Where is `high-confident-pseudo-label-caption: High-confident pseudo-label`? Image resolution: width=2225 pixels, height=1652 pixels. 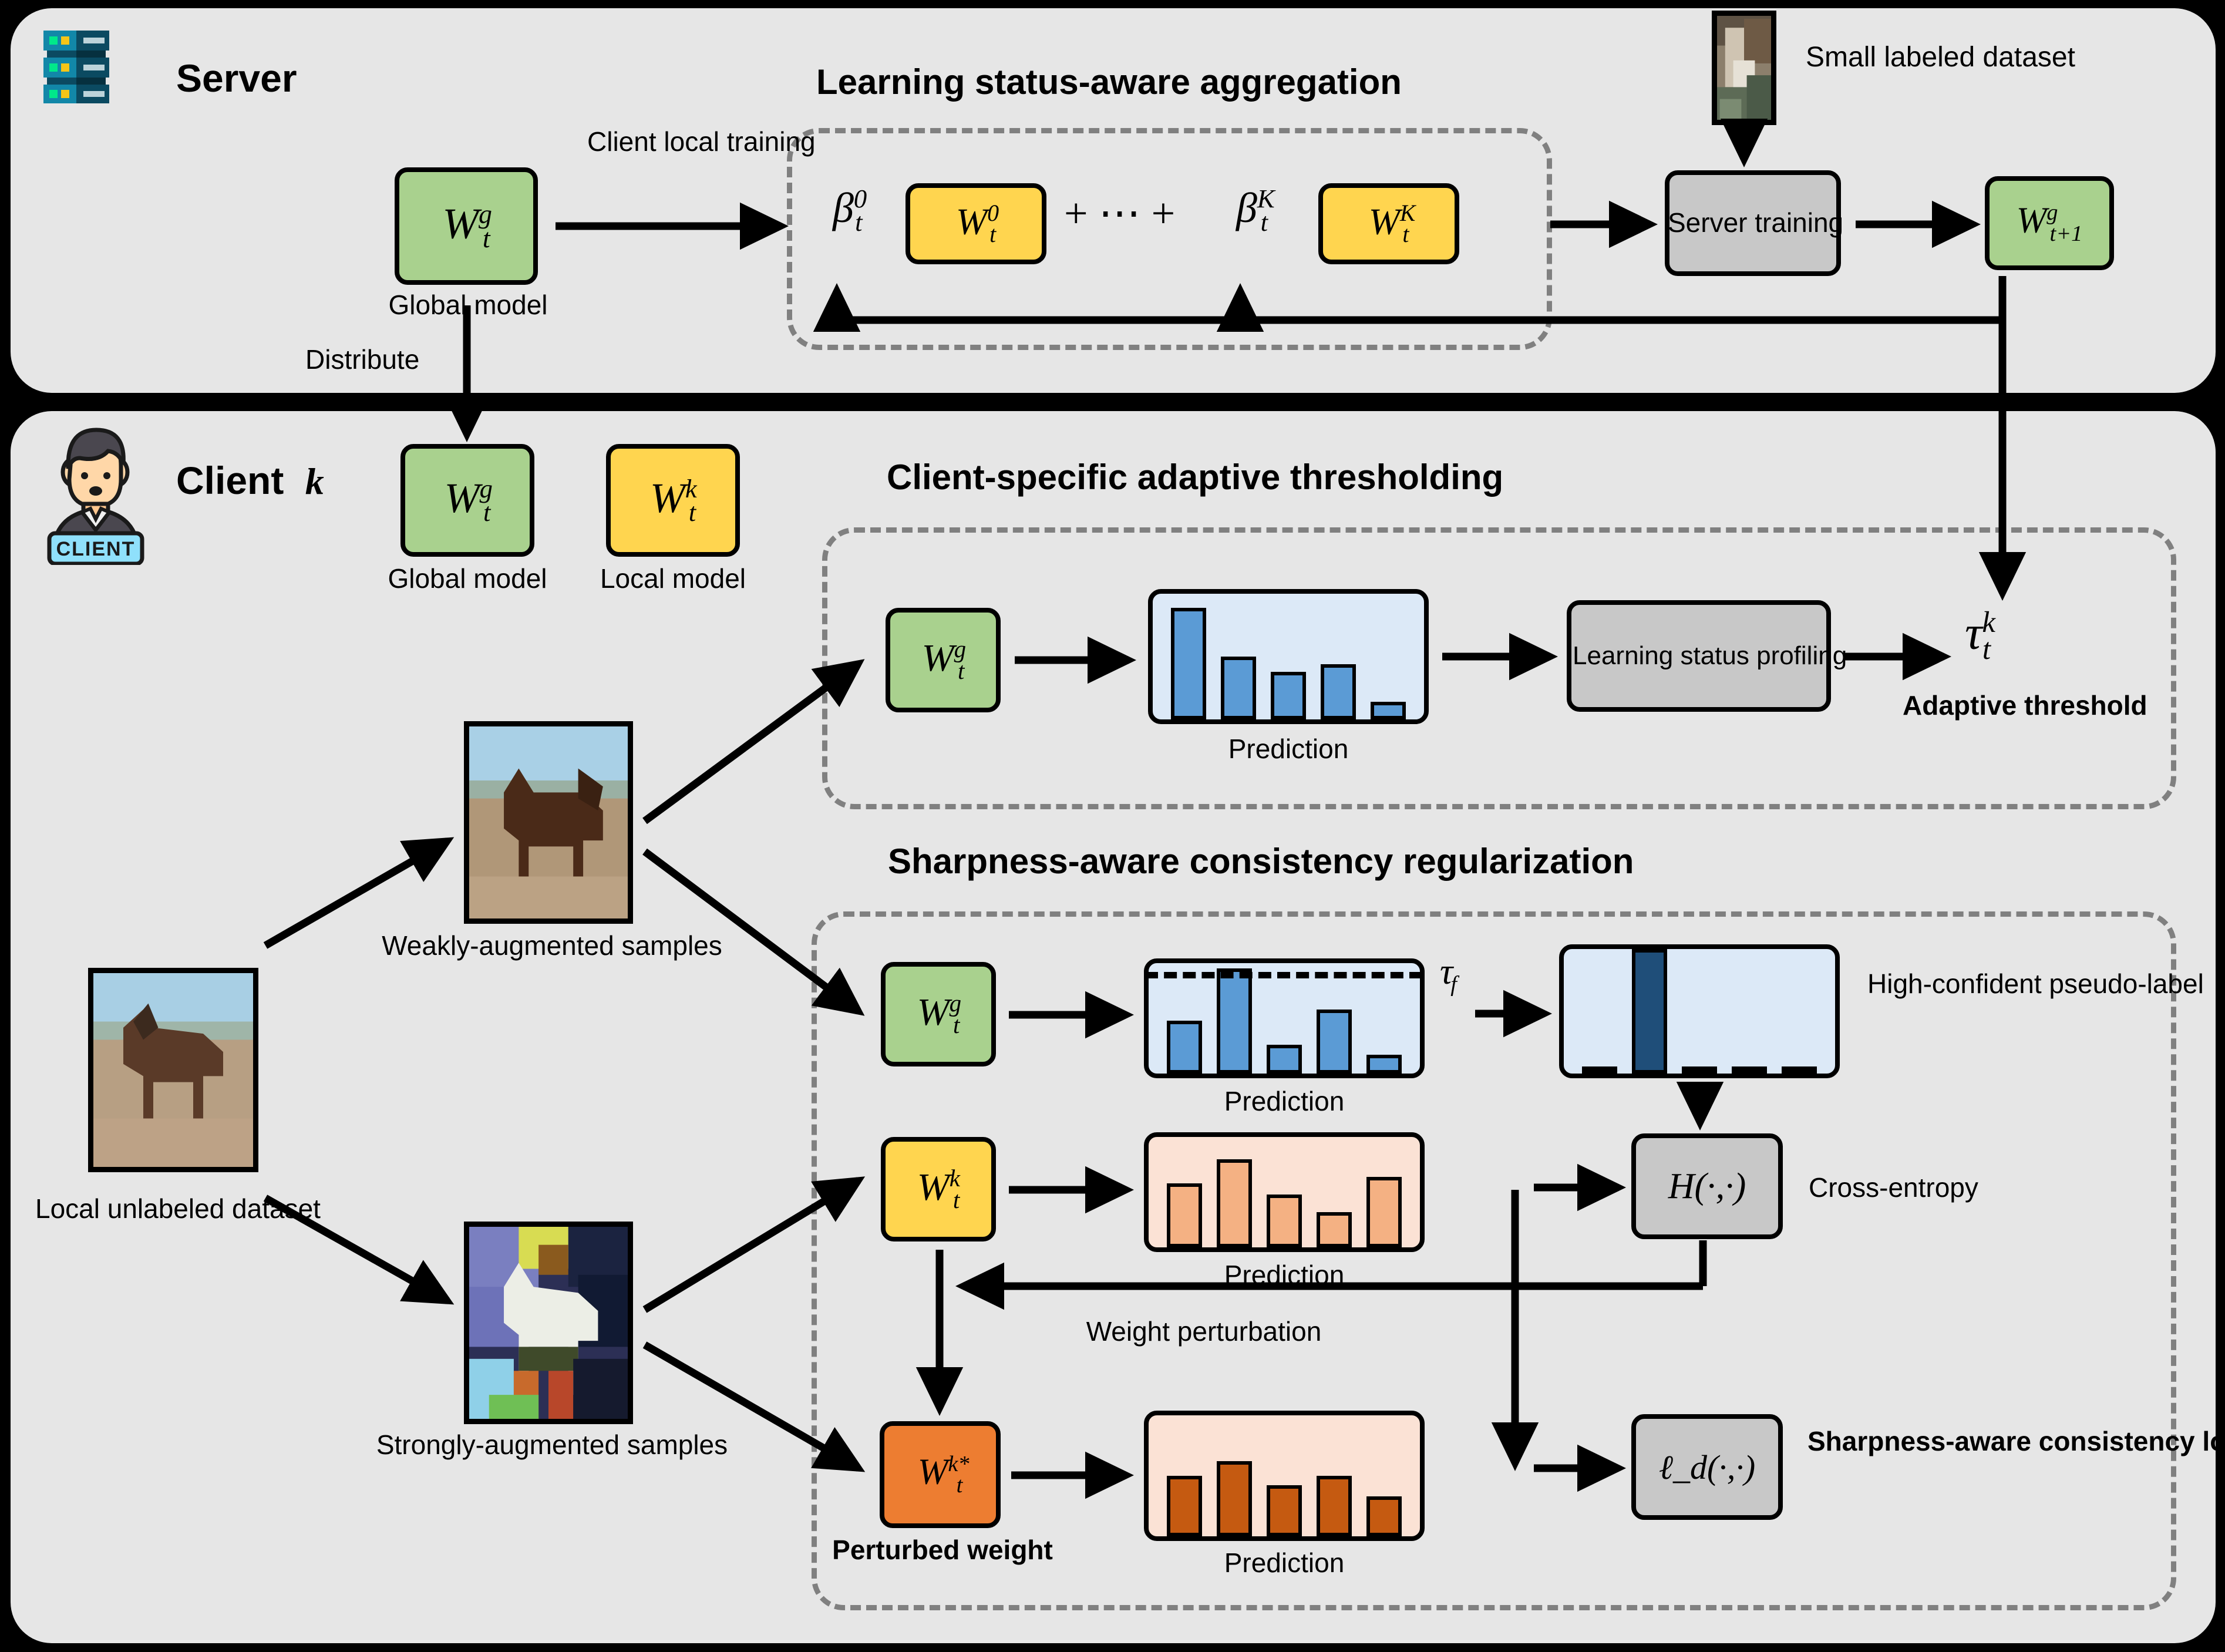 high-confident-pseudo-label-caption: High-confident pseudo-label is located at coordinates (2035, 984).